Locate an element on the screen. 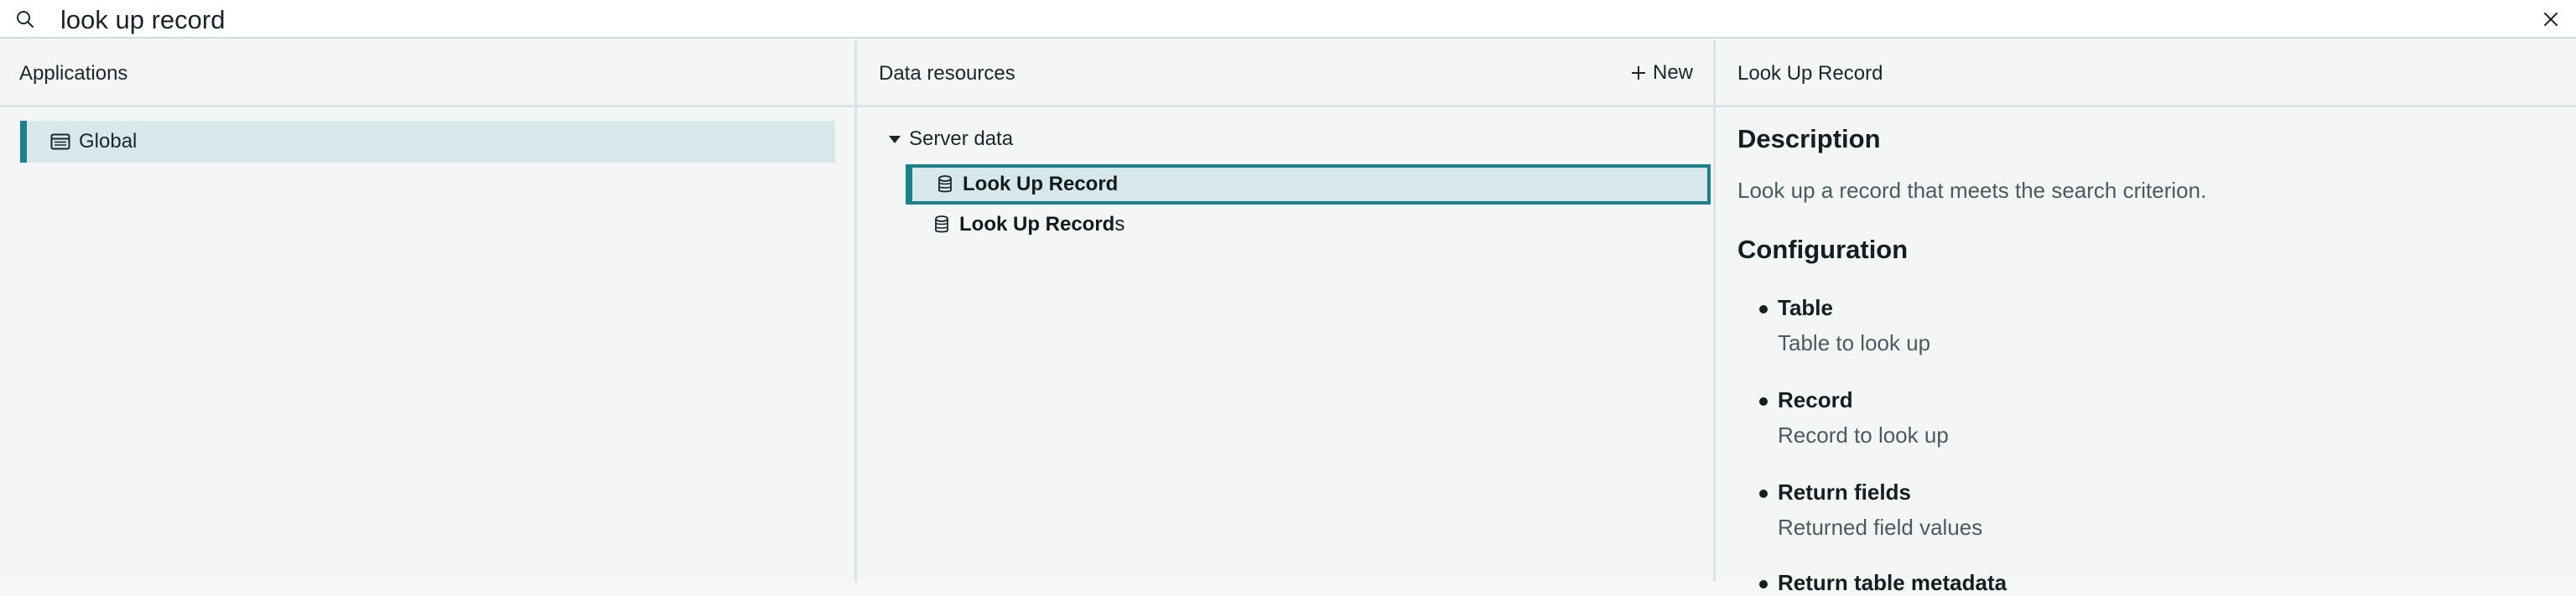 The height and width of the screenshot is (596, 2576). config-field-name: Return fields is located at coordinates (1844, 492).